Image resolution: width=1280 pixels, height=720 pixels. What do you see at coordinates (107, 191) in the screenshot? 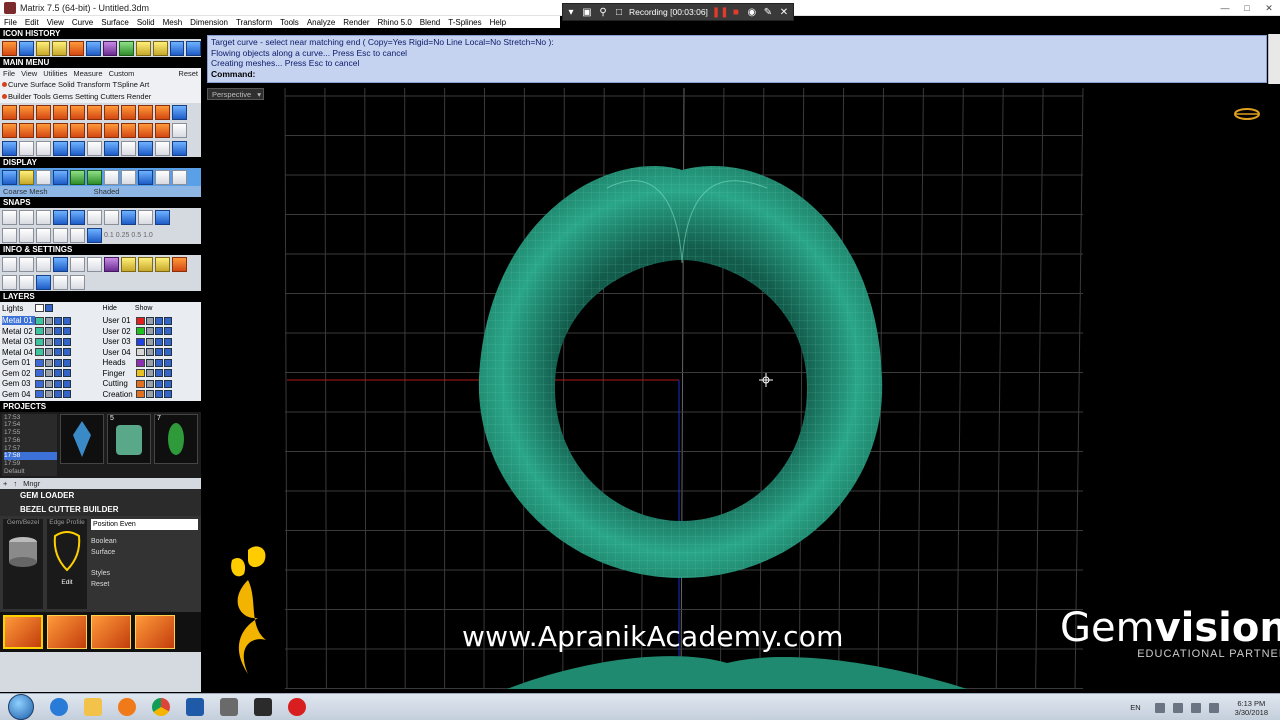
I see `display-shaded: Shaded` at bounding box center [107, 191].